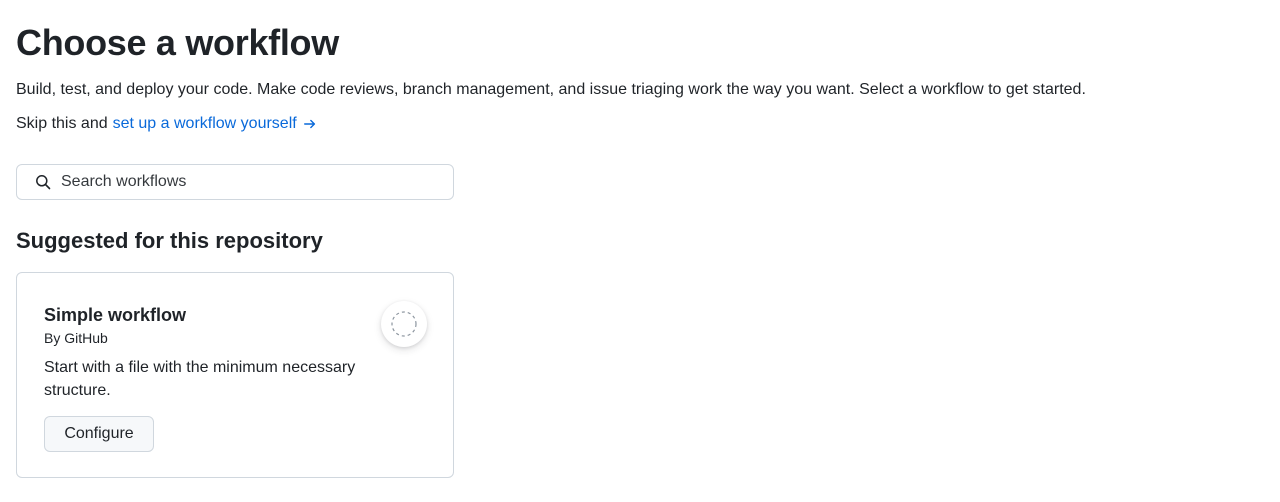  Describe the element at coordinates (169, 240) in the screenshot. I see `suggested-section-title: Suggested for this repository` at that location.